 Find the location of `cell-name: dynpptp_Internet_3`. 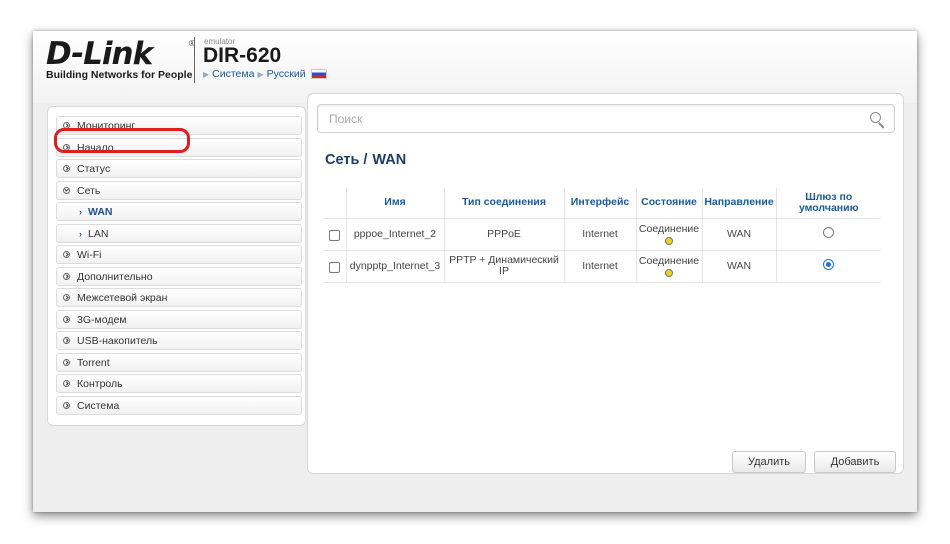

cell-name: dynpptp_Internet_3 is located at coordinates (394, 266).